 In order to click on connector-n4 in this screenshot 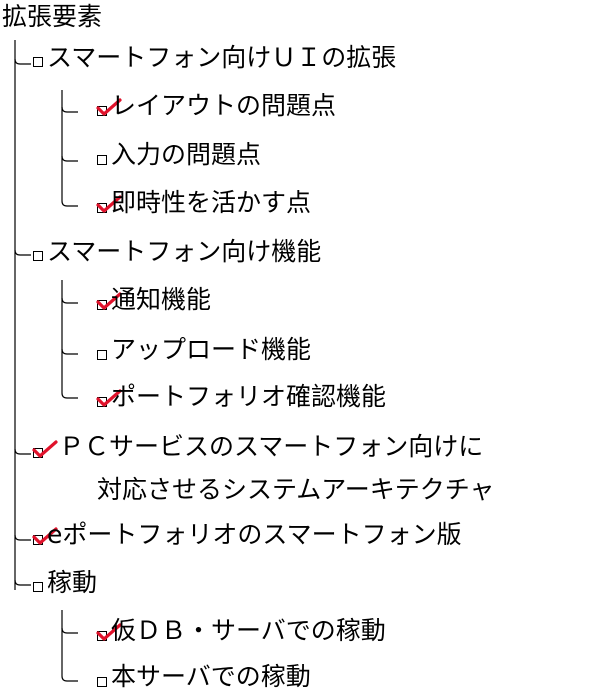, I will do `click(22, 537)`.